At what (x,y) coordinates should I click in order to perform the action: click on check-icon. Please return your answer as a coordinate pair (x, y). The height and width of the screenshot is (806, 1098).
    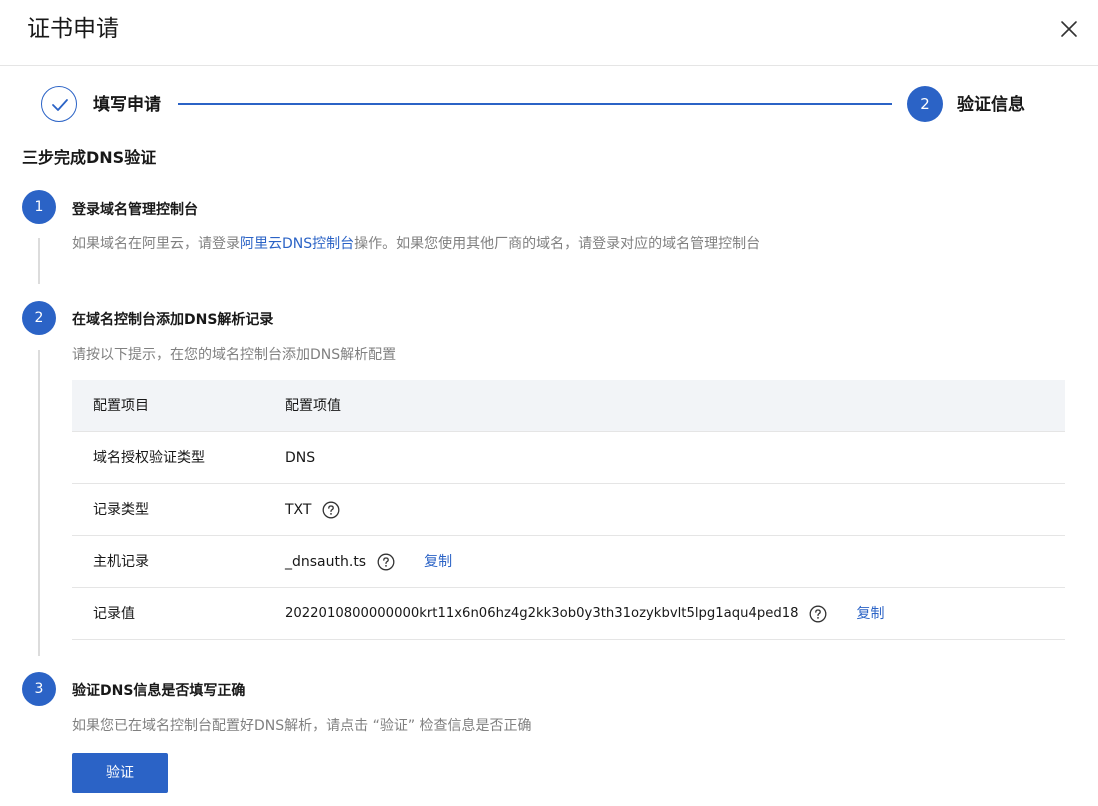
    Looking at the image, I should click on (60, 105).